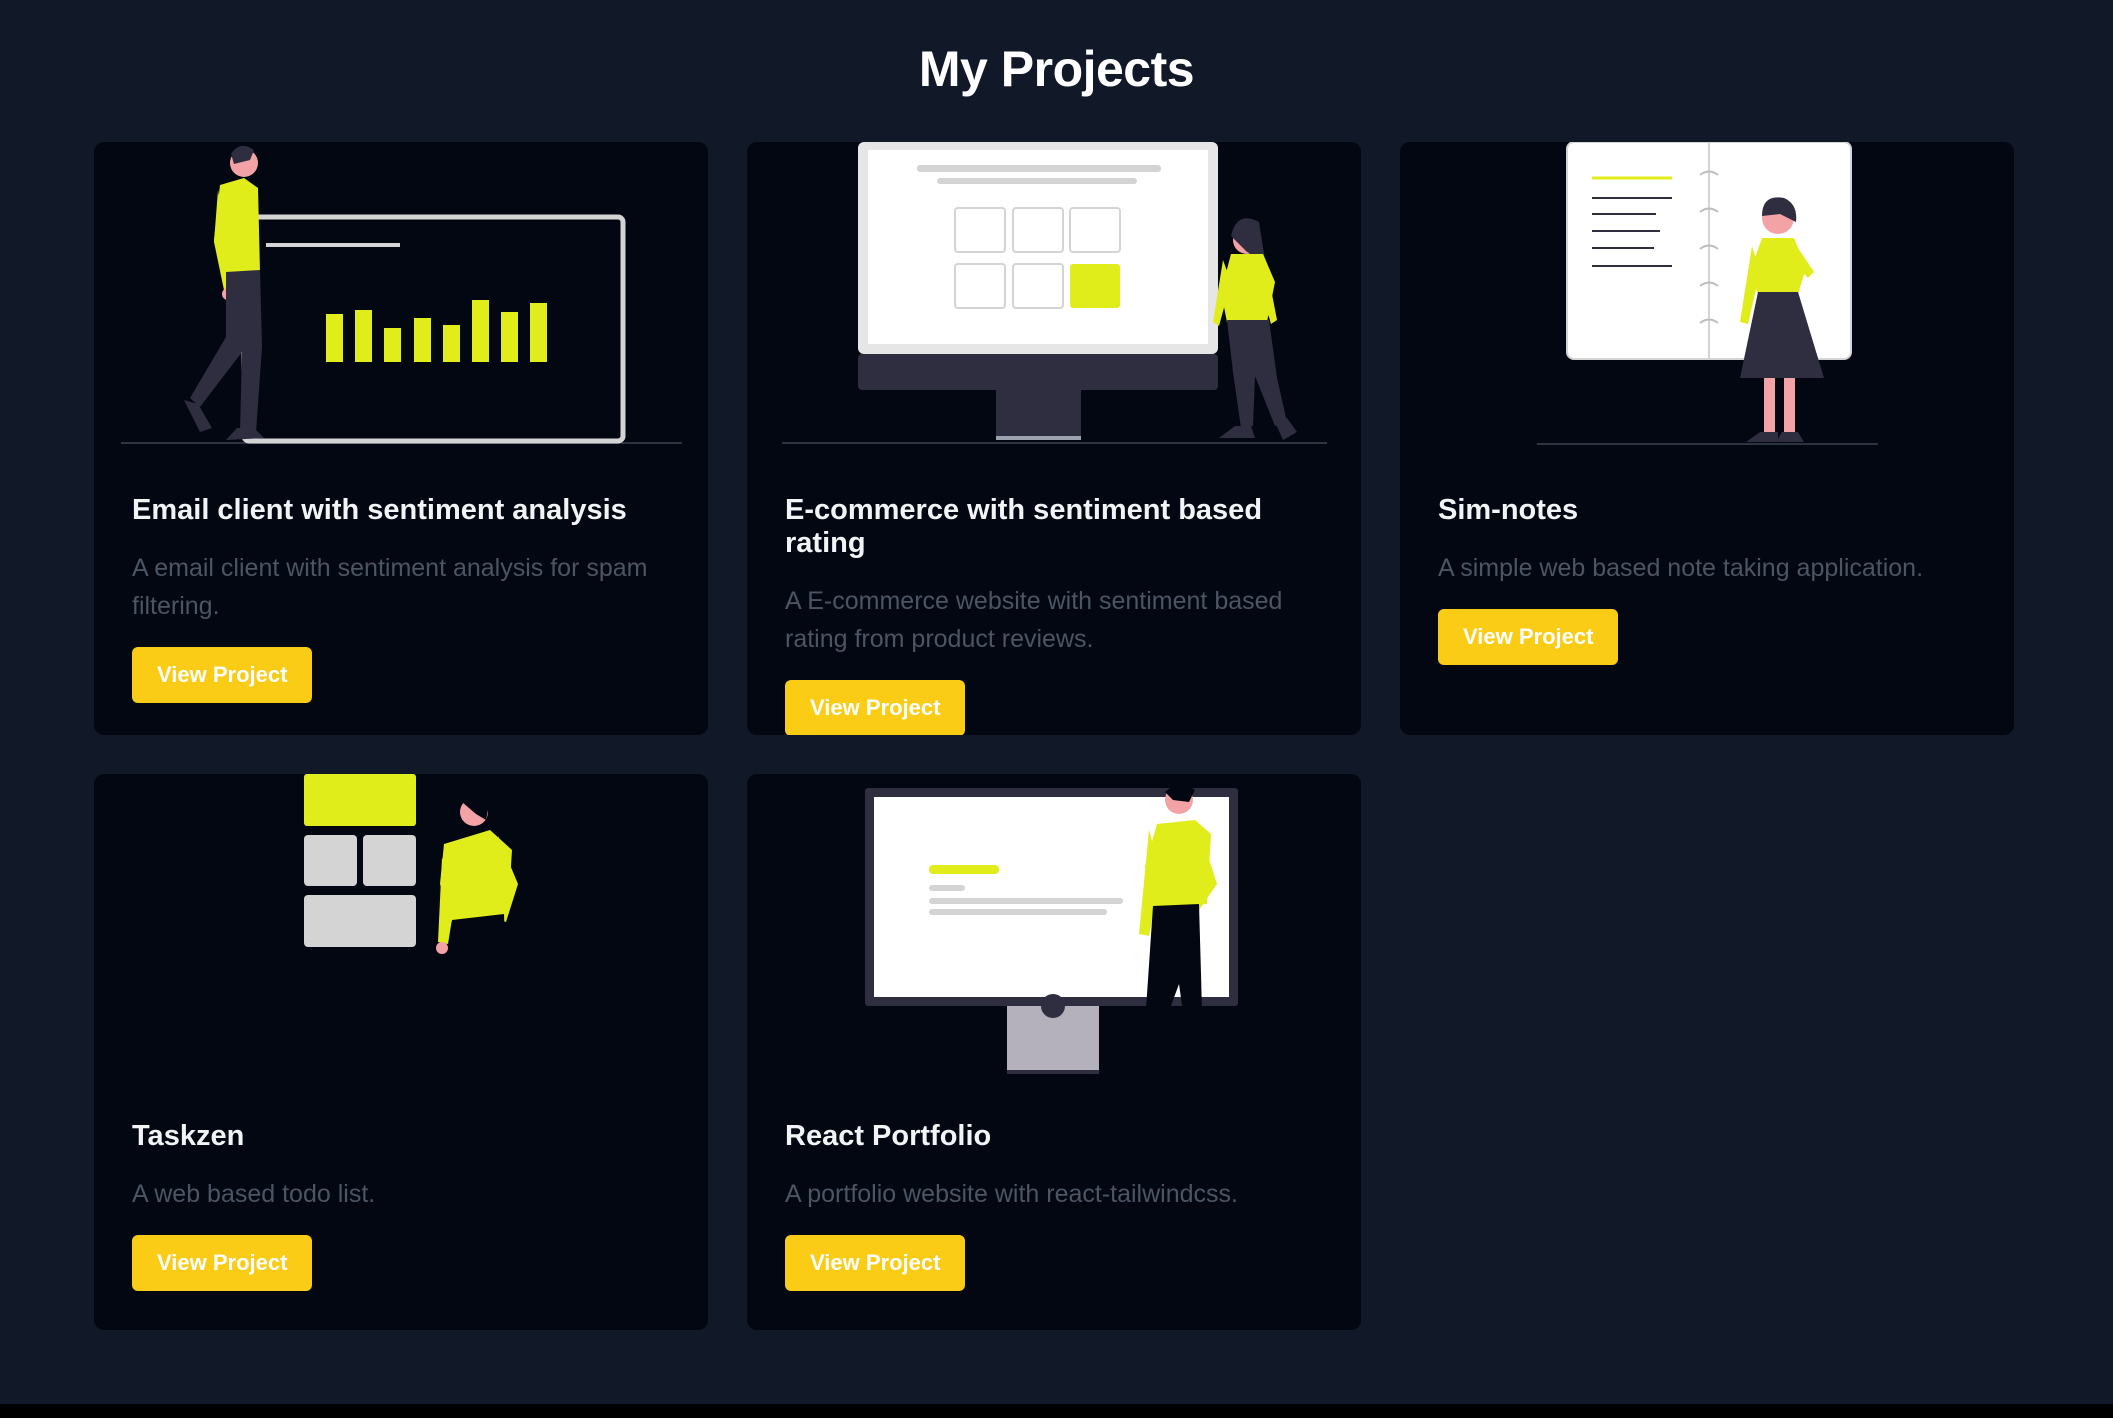 This screenshot has width=2113, height=1418. I want to click on project-title: E-commerce with sentiment based rating, so click(1024, 526).